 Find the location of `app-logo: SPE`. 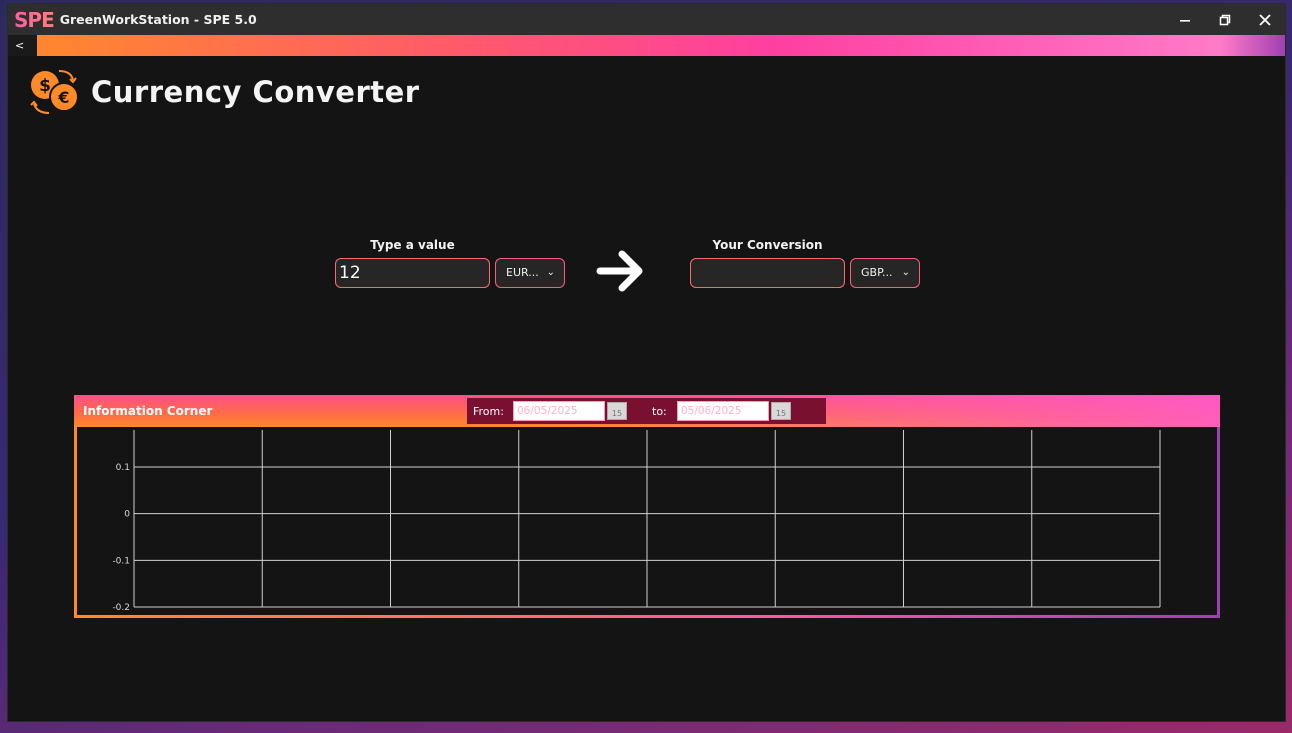

app-logo: SPE is located at coordinates (34, 19).